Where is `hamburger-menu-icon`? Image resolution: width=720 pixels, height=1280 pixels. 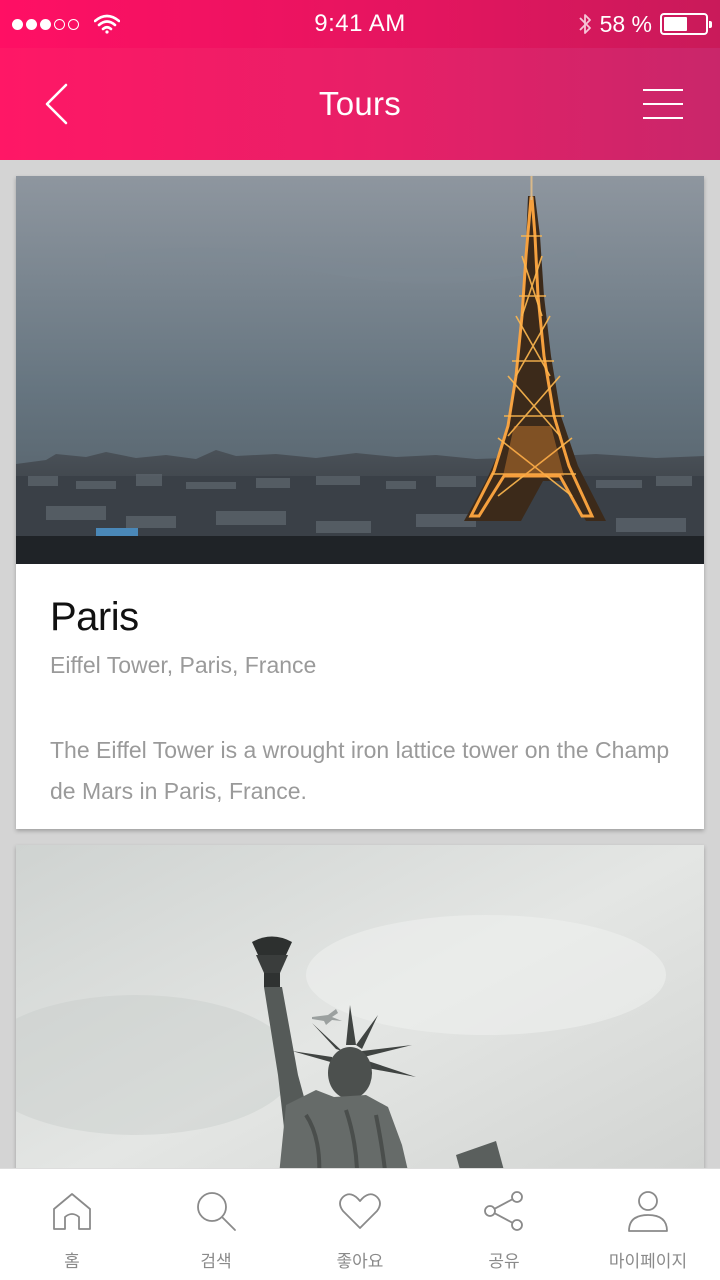 hamburger-menu-icon is located at coordinates (663, 90).